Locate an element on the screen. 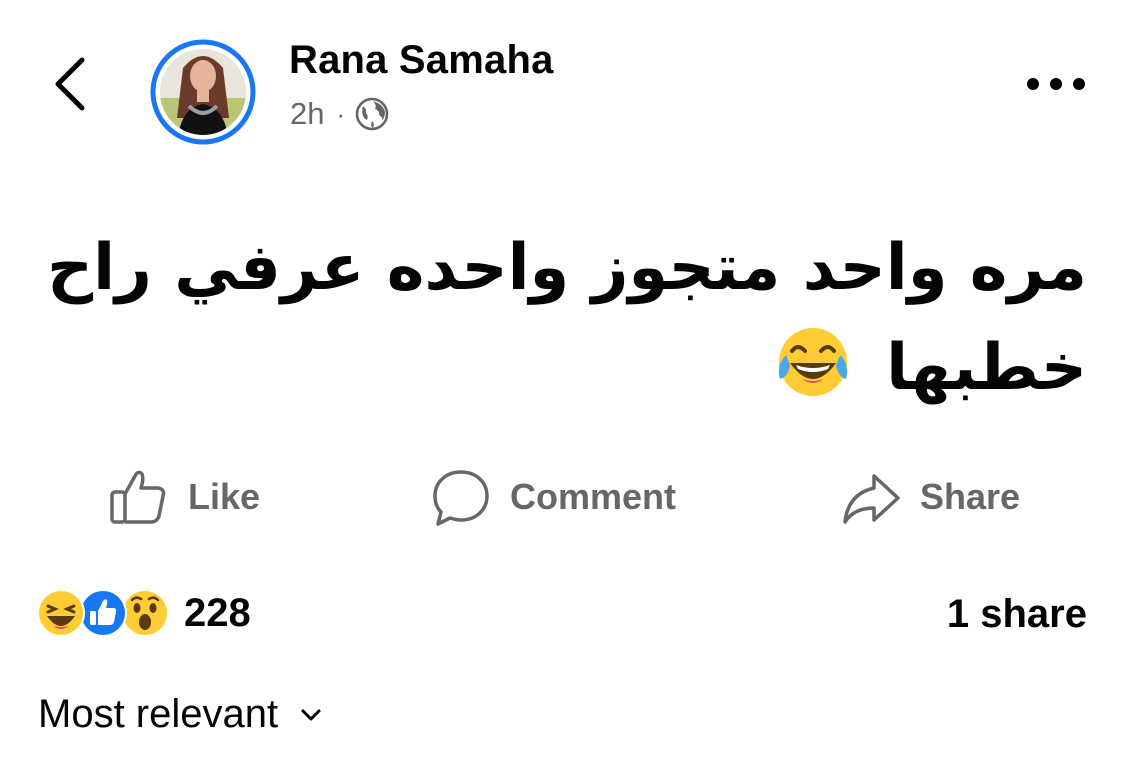 The height and width of the screenshot is (758, 1125). comment-sort-dropdown: Most relevant is located at coordinates (180, 714).